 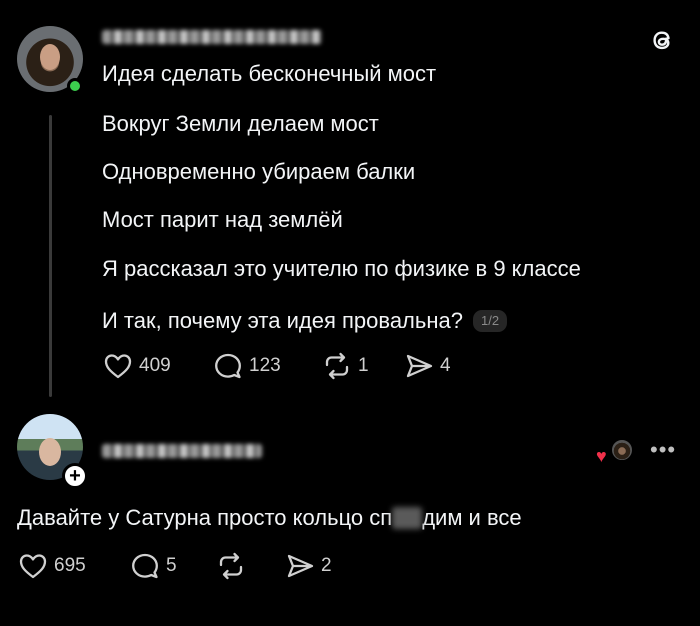 I want to click on repost-button: 1, so click(x=345, y=366).